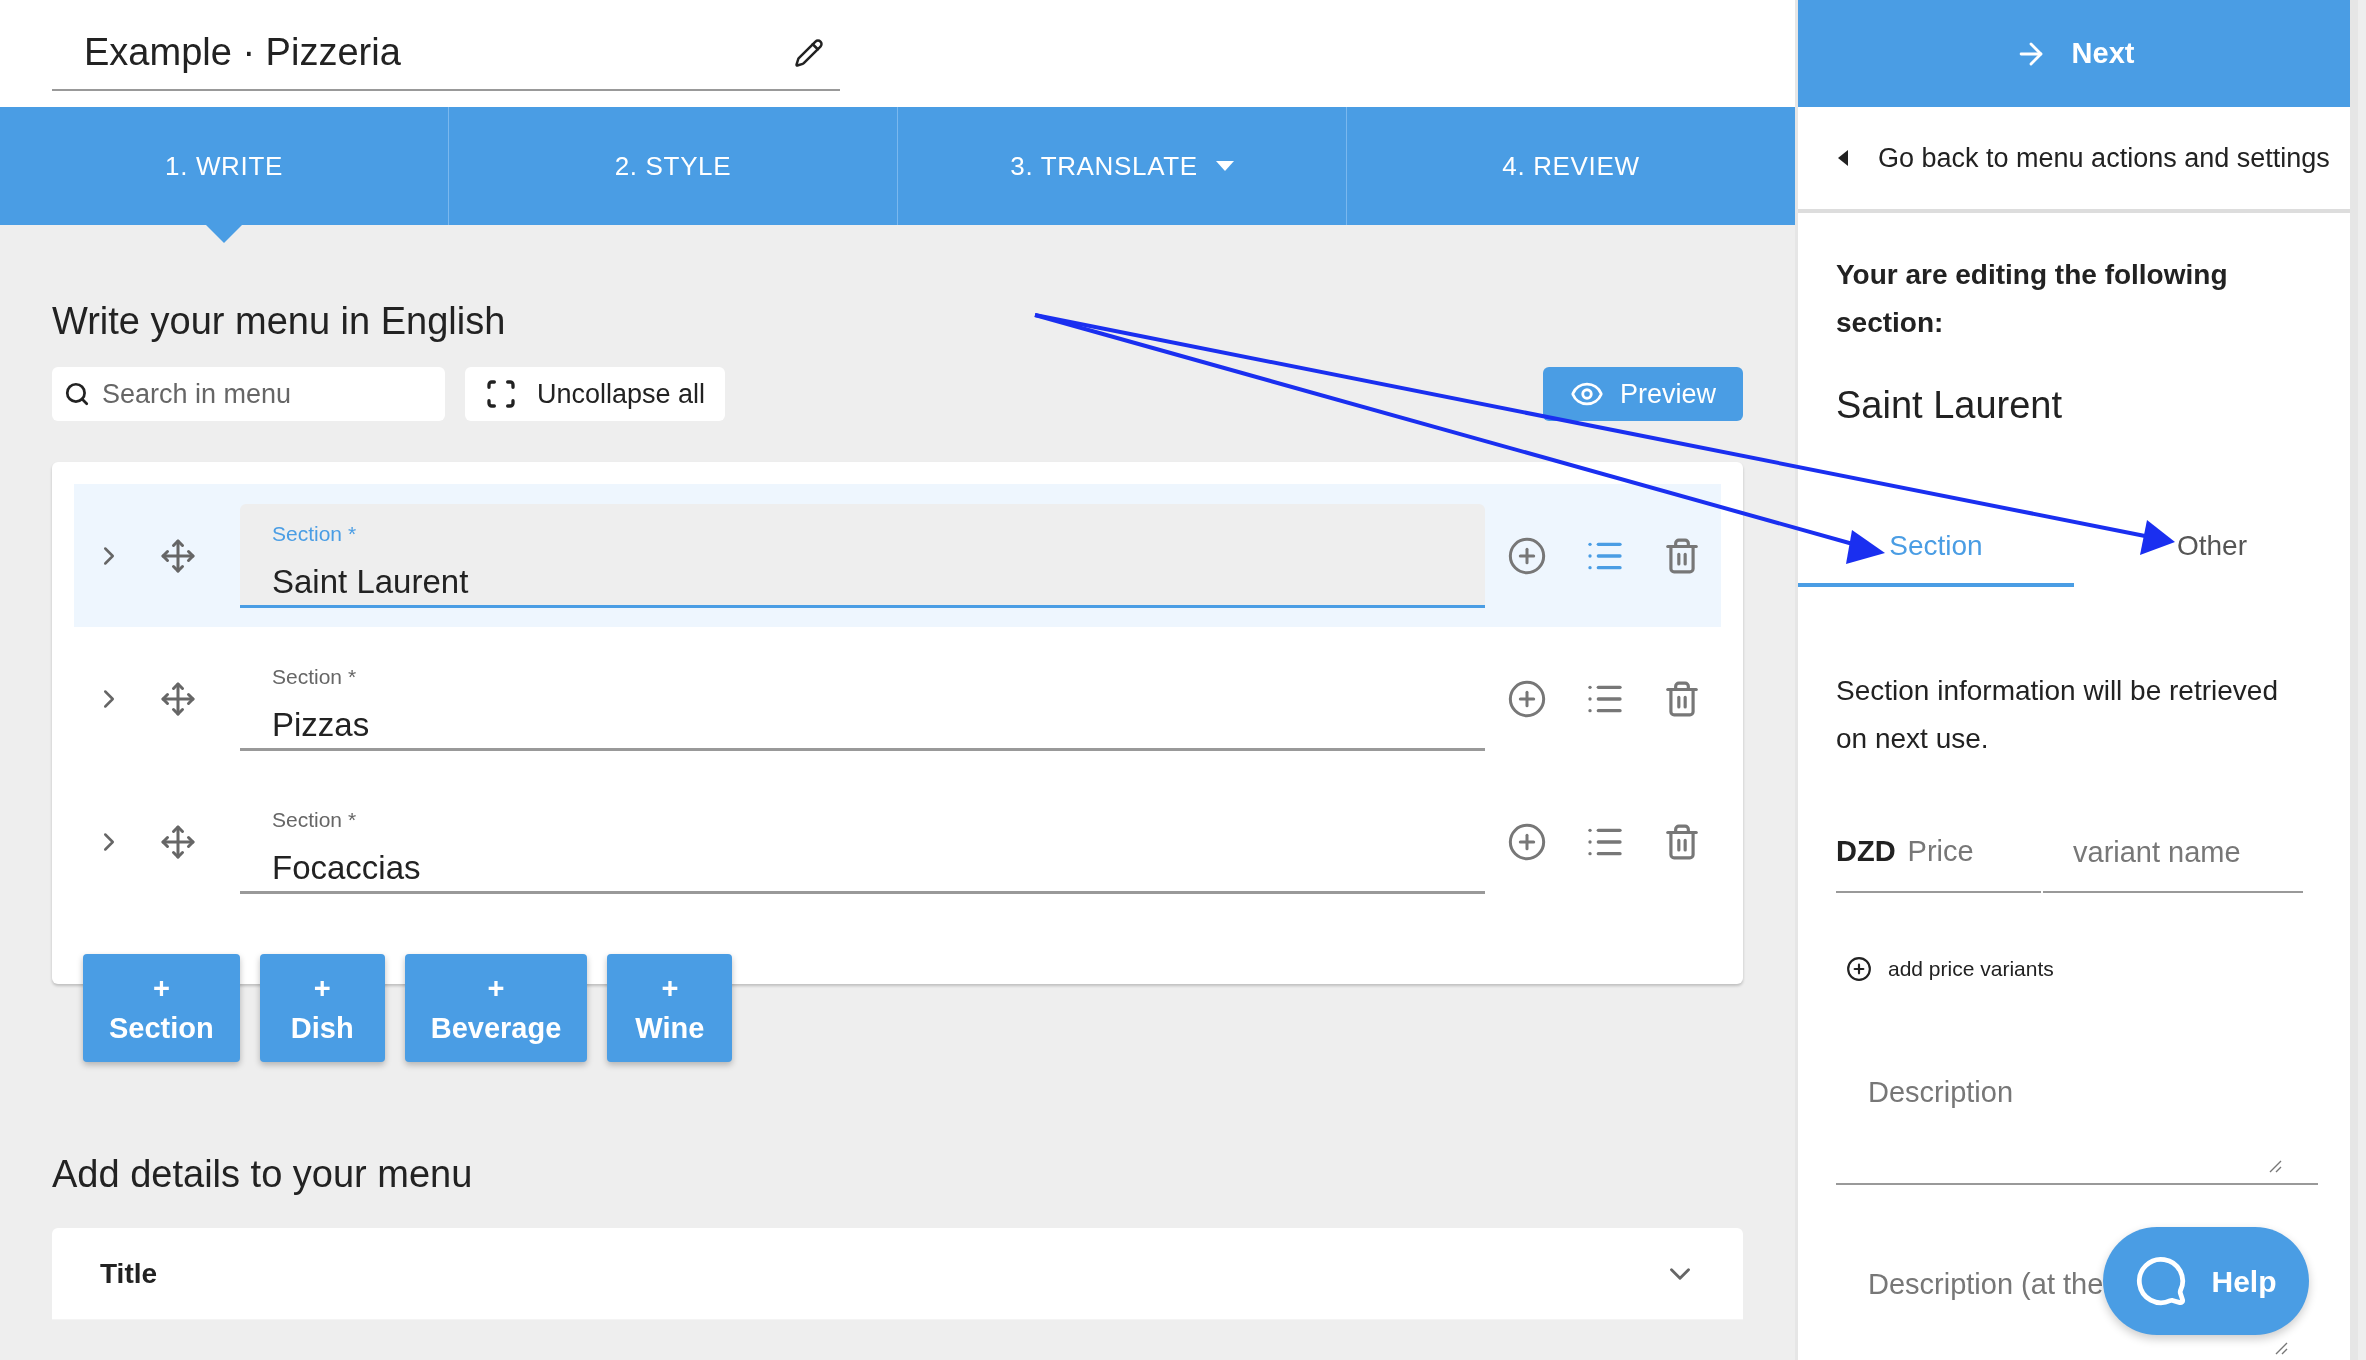 The width and height of the screenshot is (2366, 1360). Describe the element at coordinates (1962, 852) in the screenshot. I see `price-field: Price` at that location.